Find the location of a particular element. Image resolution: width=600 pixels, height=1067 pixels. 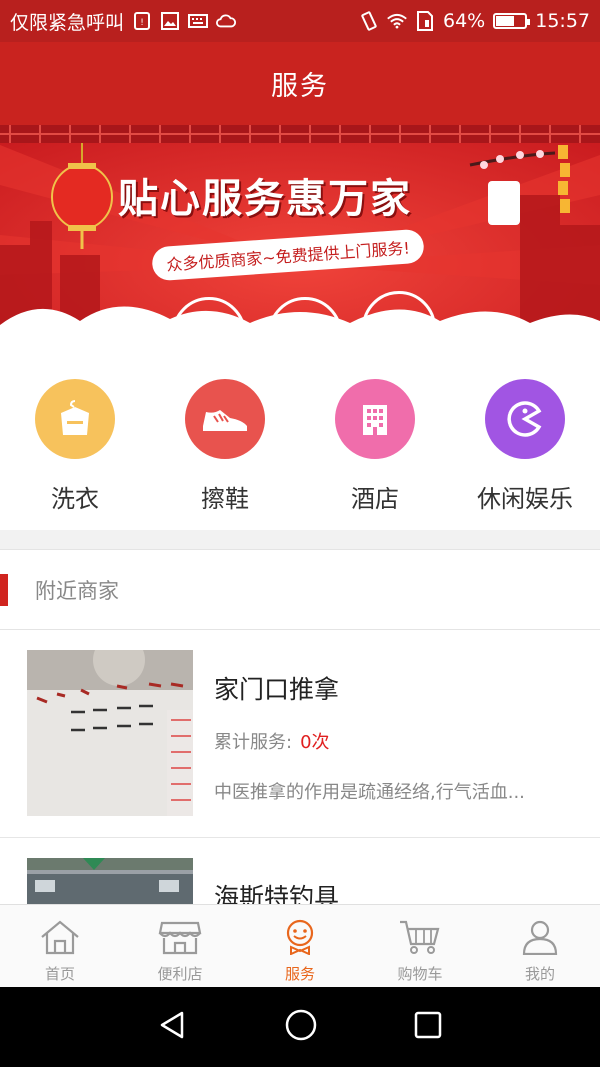

status-right: 64% 15:57 is located at coordinates (474, 21).